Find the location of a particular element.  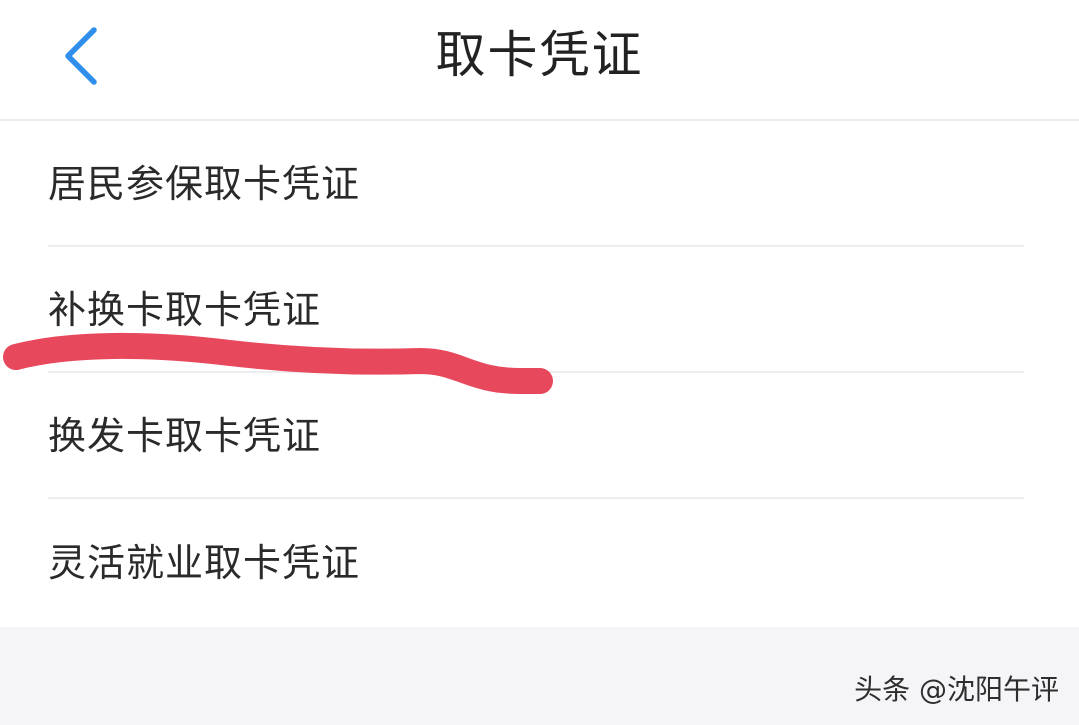

chevron-left-icon is located at coordinates (84, 57).